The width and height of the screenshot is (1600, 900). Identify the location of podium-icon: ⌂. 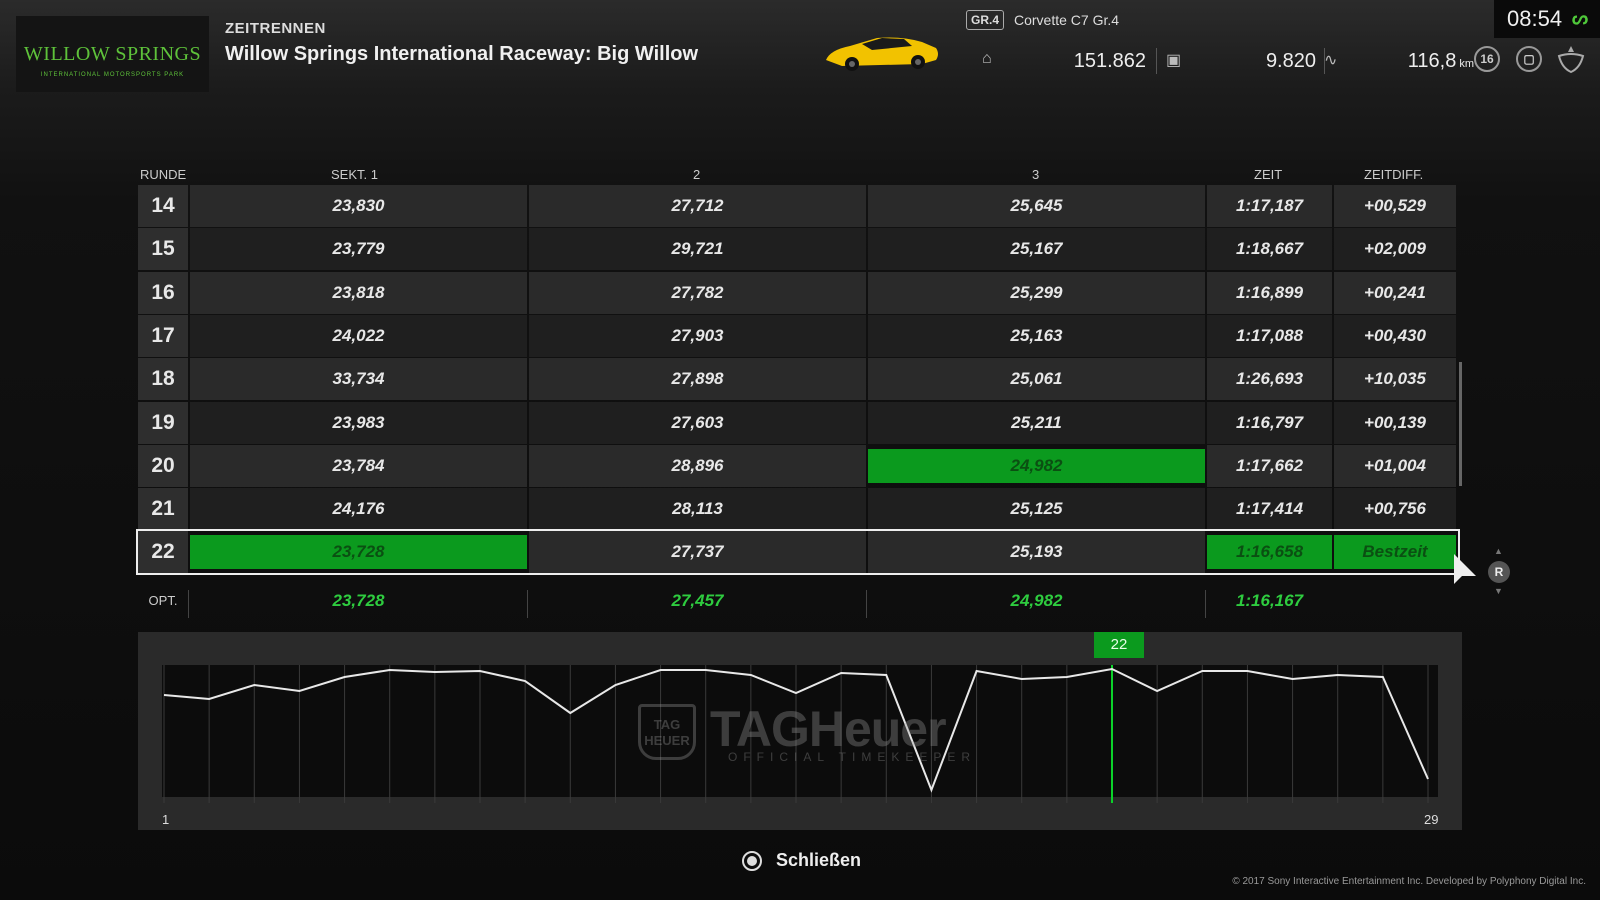
(987, 58).